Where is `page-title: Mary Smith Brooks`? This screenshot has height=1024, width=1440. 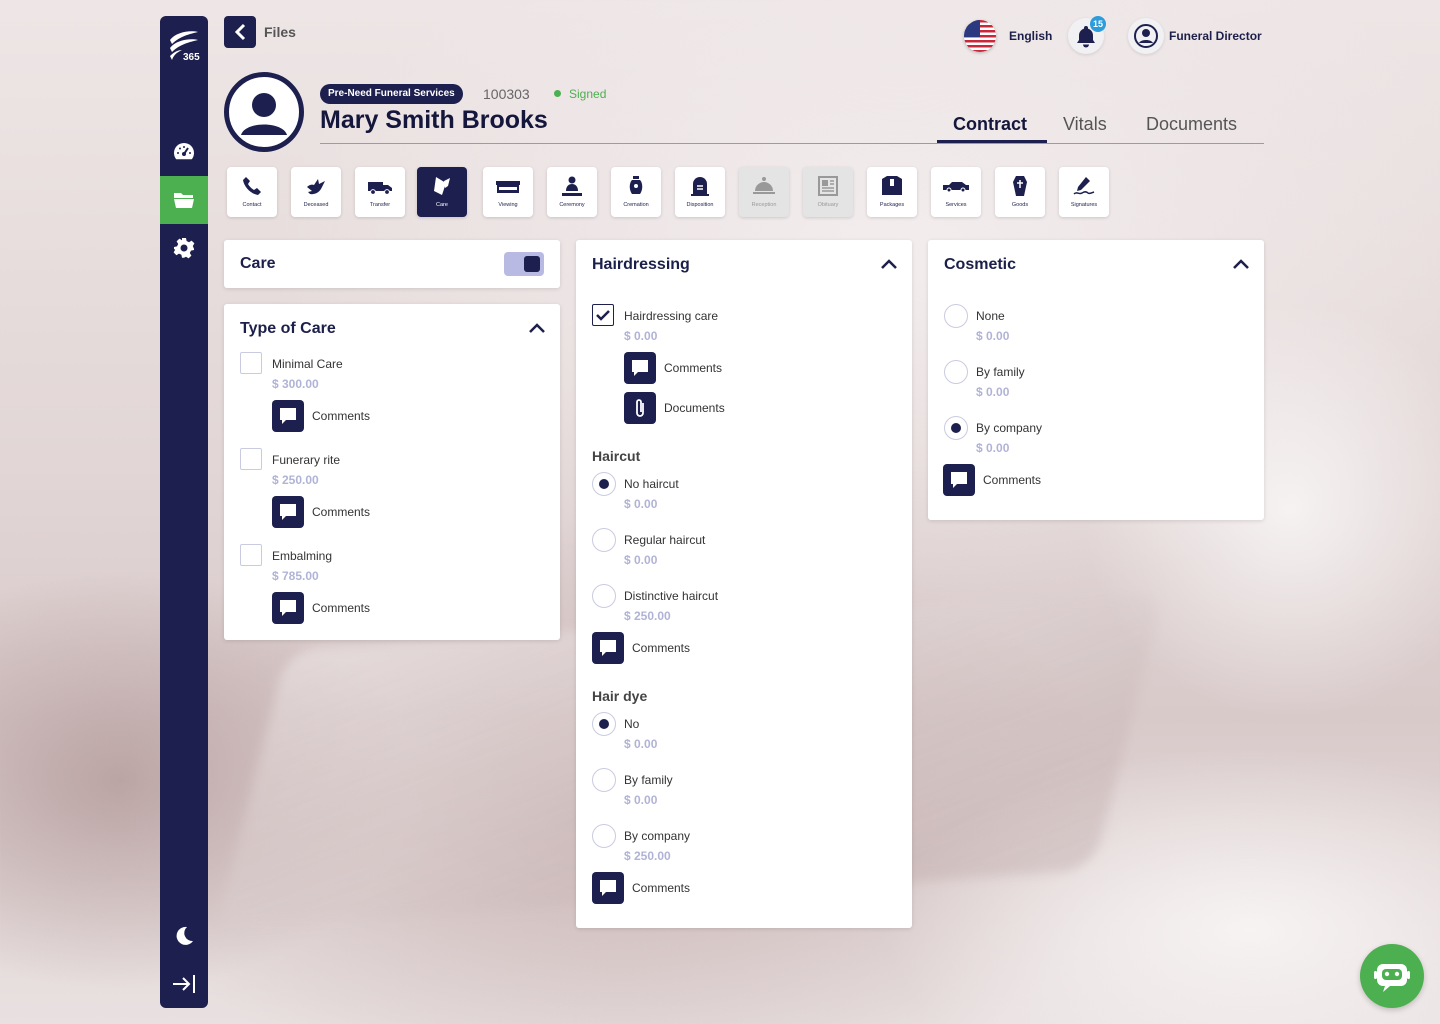 page-title: Mary Smith Brooks is located at coordinates (434, 120).